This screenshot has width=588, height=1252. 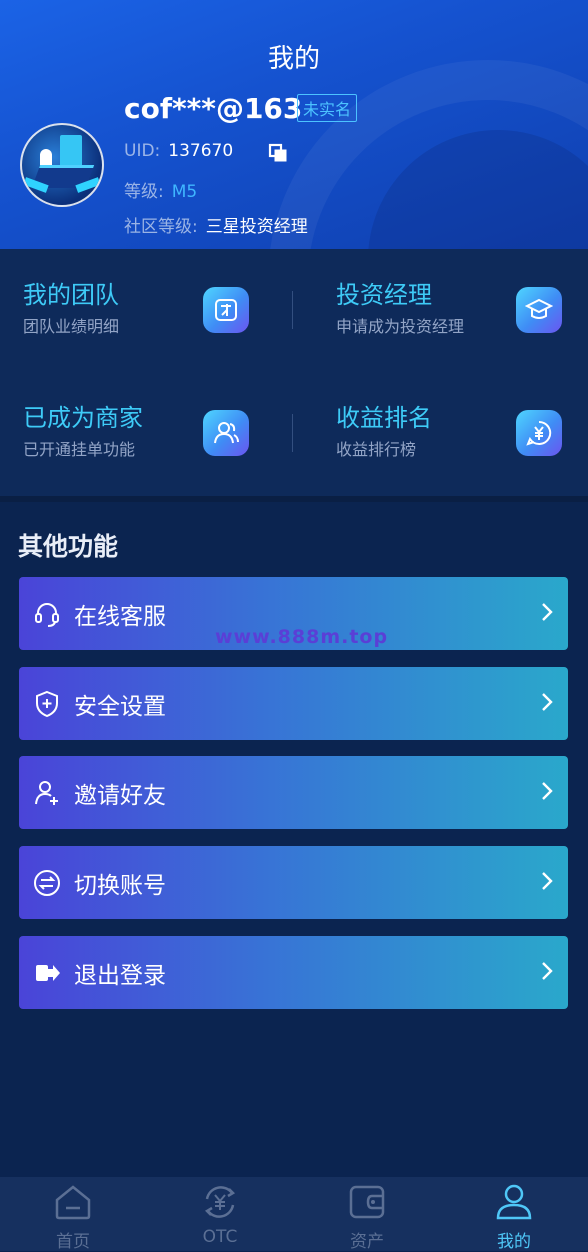 I want to click on watermark: www.888m.top, so click(x=302, y=637).